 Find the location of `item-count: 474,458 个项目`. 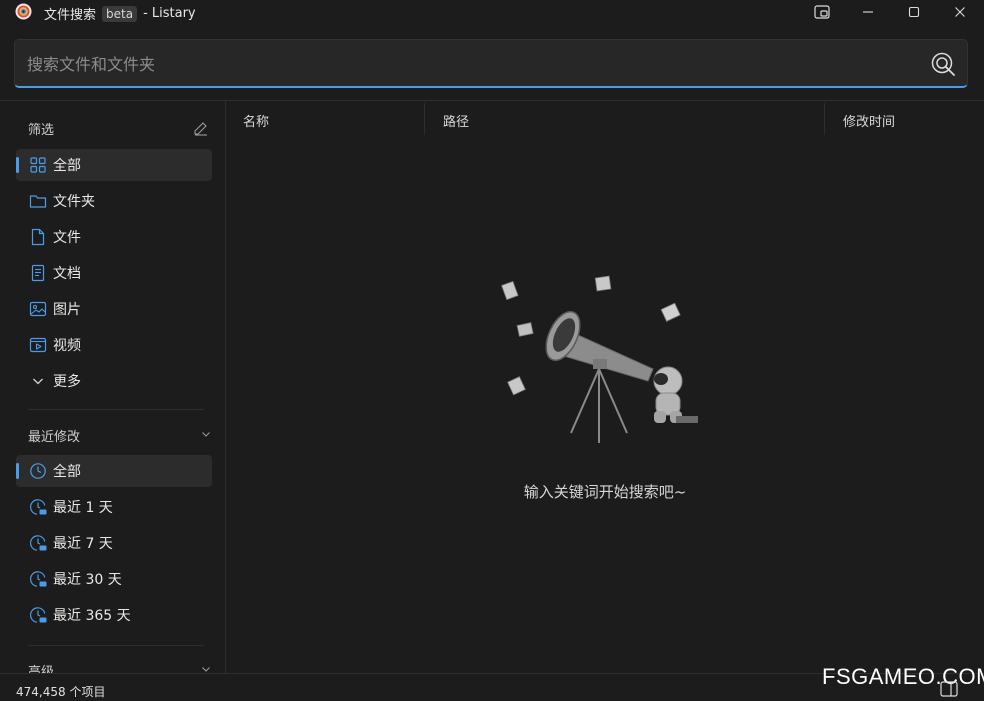

item-count: 474,458 个项目 is located at coordinates (61, 692).